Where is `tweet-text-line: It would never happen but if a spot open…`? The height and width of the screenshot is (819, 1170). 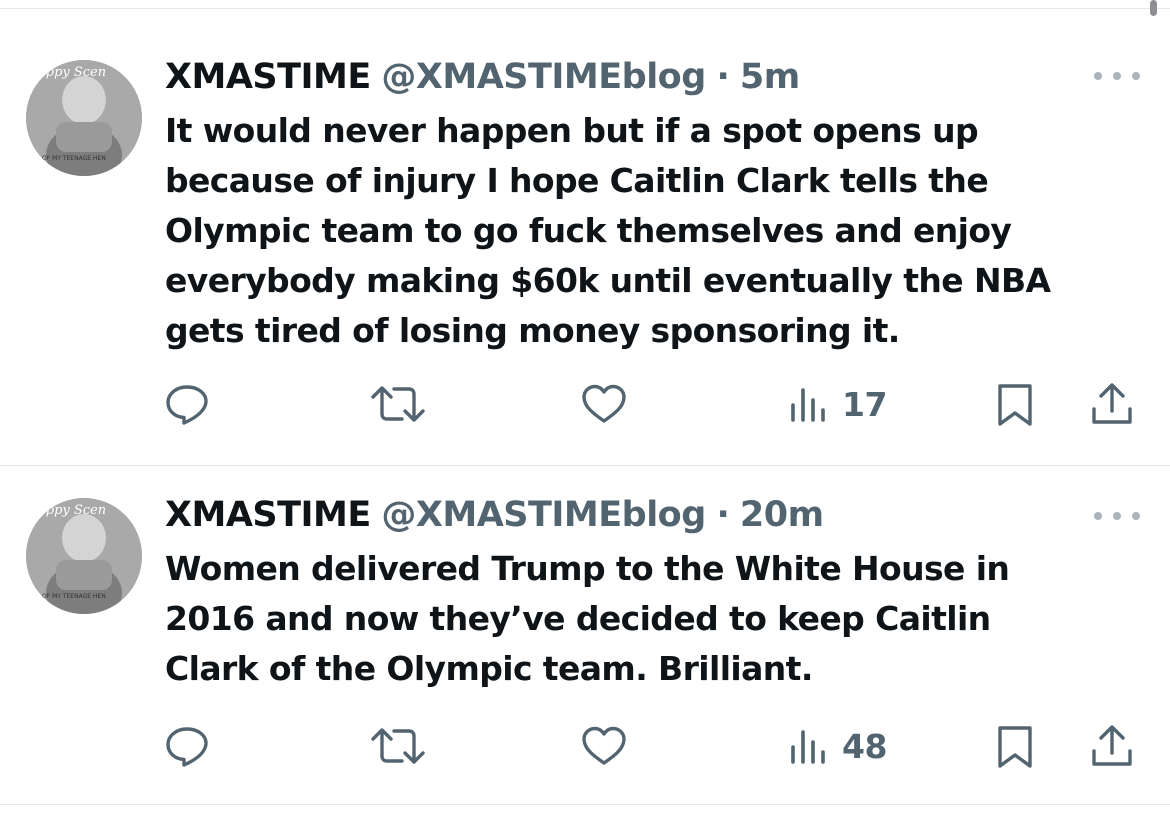
tweet-text-line: It would never happen but if a spot open… is located at coordinates (572, 130).